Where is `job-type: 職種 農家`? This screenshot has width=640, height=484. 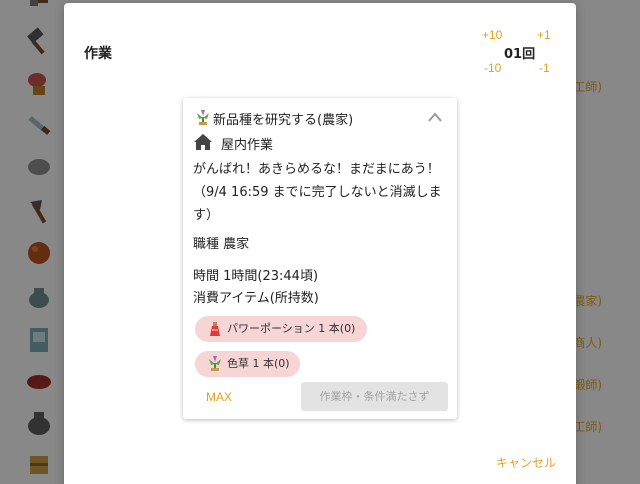 job-type: 職種 農家 is located at coordinates (221, 244).